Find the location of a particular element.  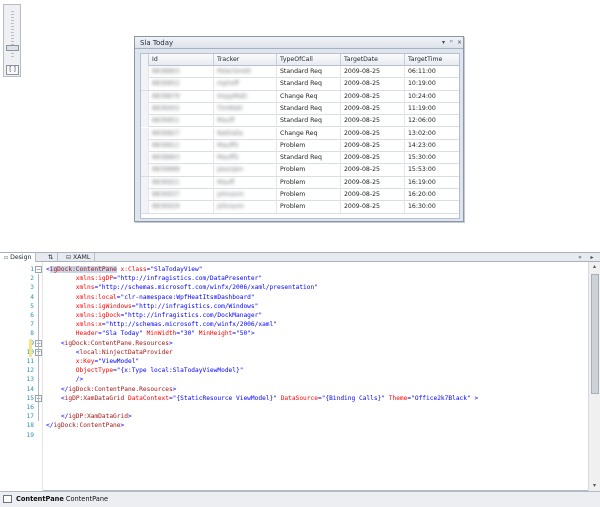

pane-pin-icon: ᵖ is located at coordinates (451, 42).